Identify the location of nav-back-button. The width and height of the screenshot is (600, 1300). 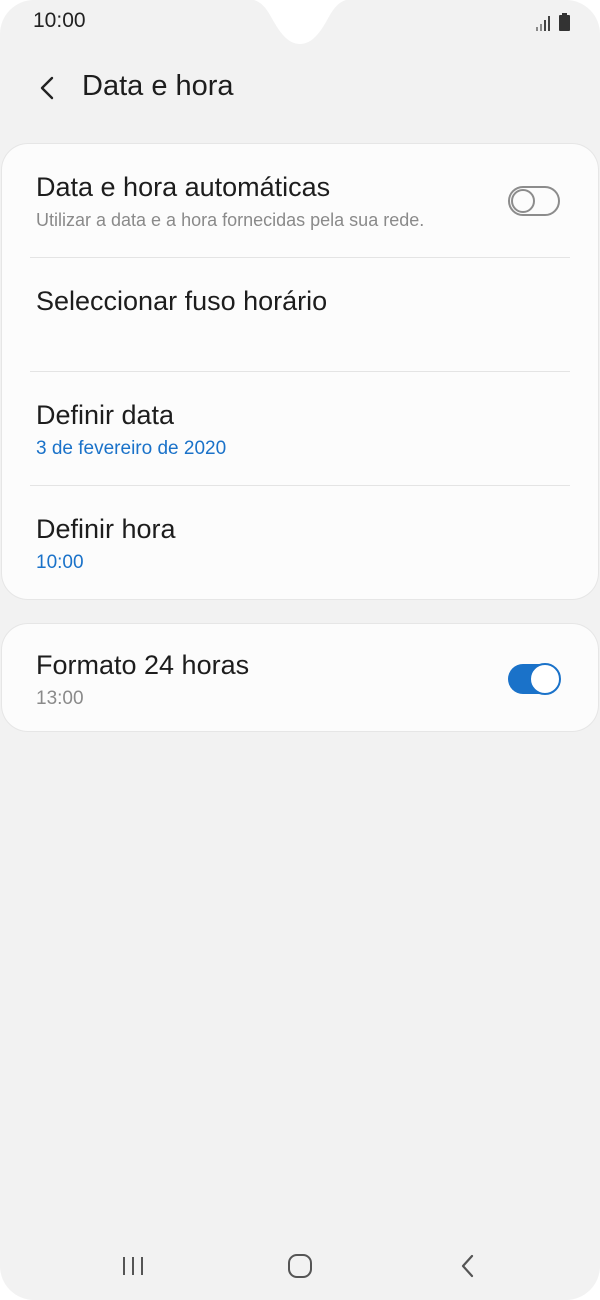
(468, 1266).